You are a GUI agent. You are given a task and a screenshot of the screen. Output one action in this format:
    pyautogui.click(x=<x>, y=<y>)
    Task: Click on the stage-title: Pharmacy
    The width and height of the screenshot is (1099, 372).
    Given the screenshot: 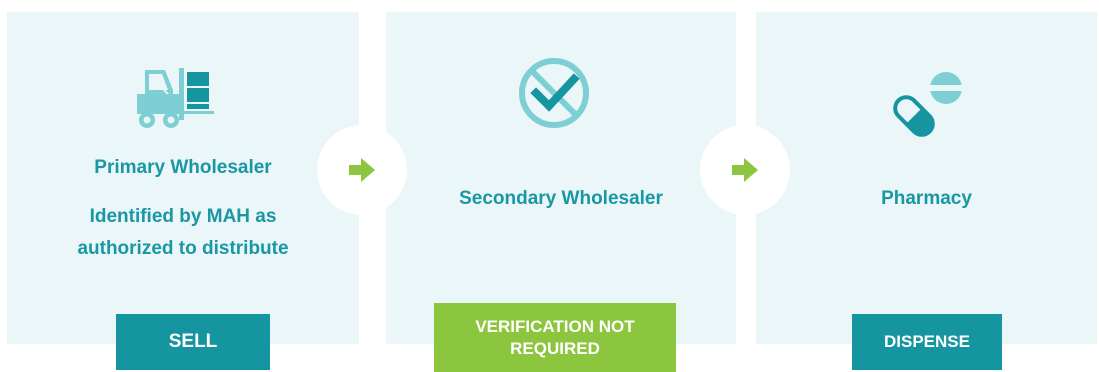 What is the action you would take?
    pyautogui.click(x=926, y=198)
    